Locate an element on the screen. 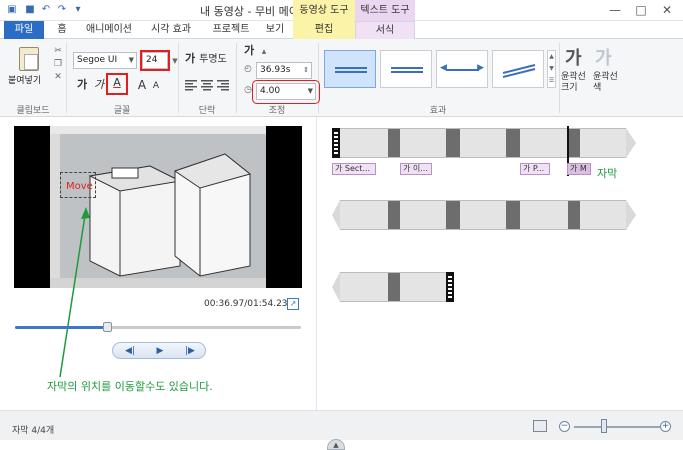  outline-size-button: 윤곽선 크기 is located at coordinates (575, 83).